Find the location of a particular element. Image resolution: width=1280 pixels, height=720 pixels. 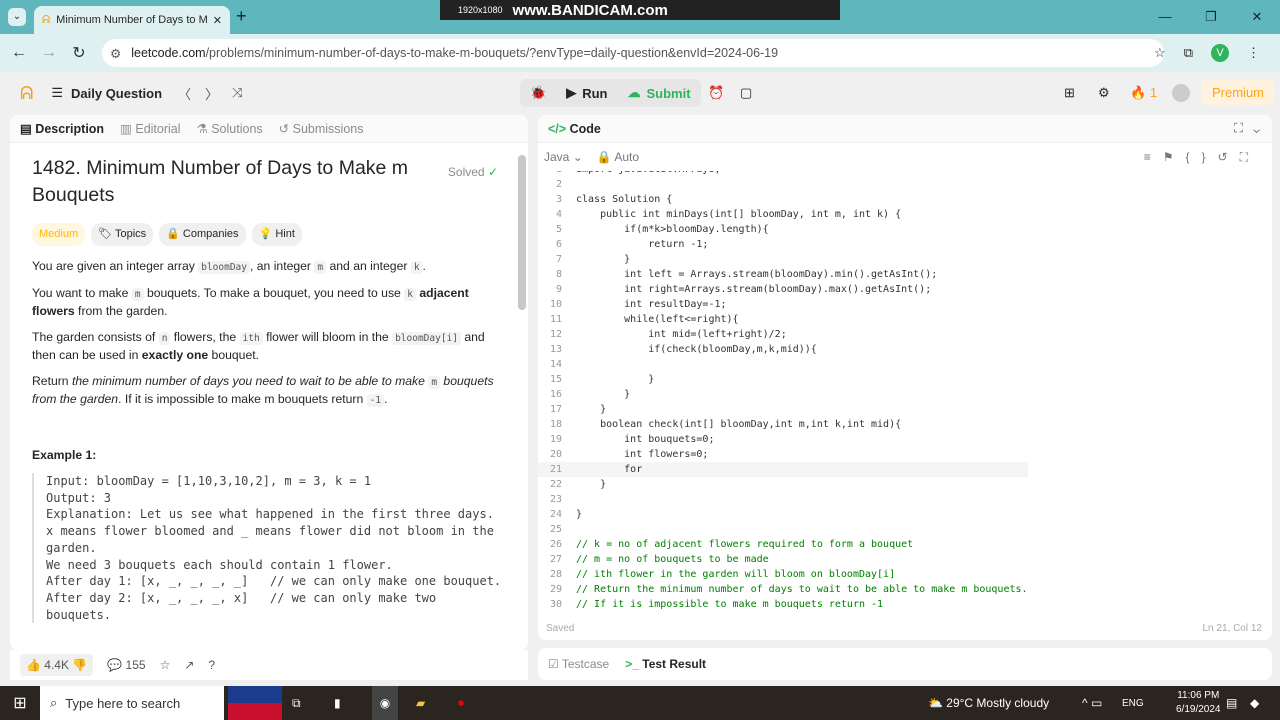

description-scrollbar is located at coordinates (522, 232).